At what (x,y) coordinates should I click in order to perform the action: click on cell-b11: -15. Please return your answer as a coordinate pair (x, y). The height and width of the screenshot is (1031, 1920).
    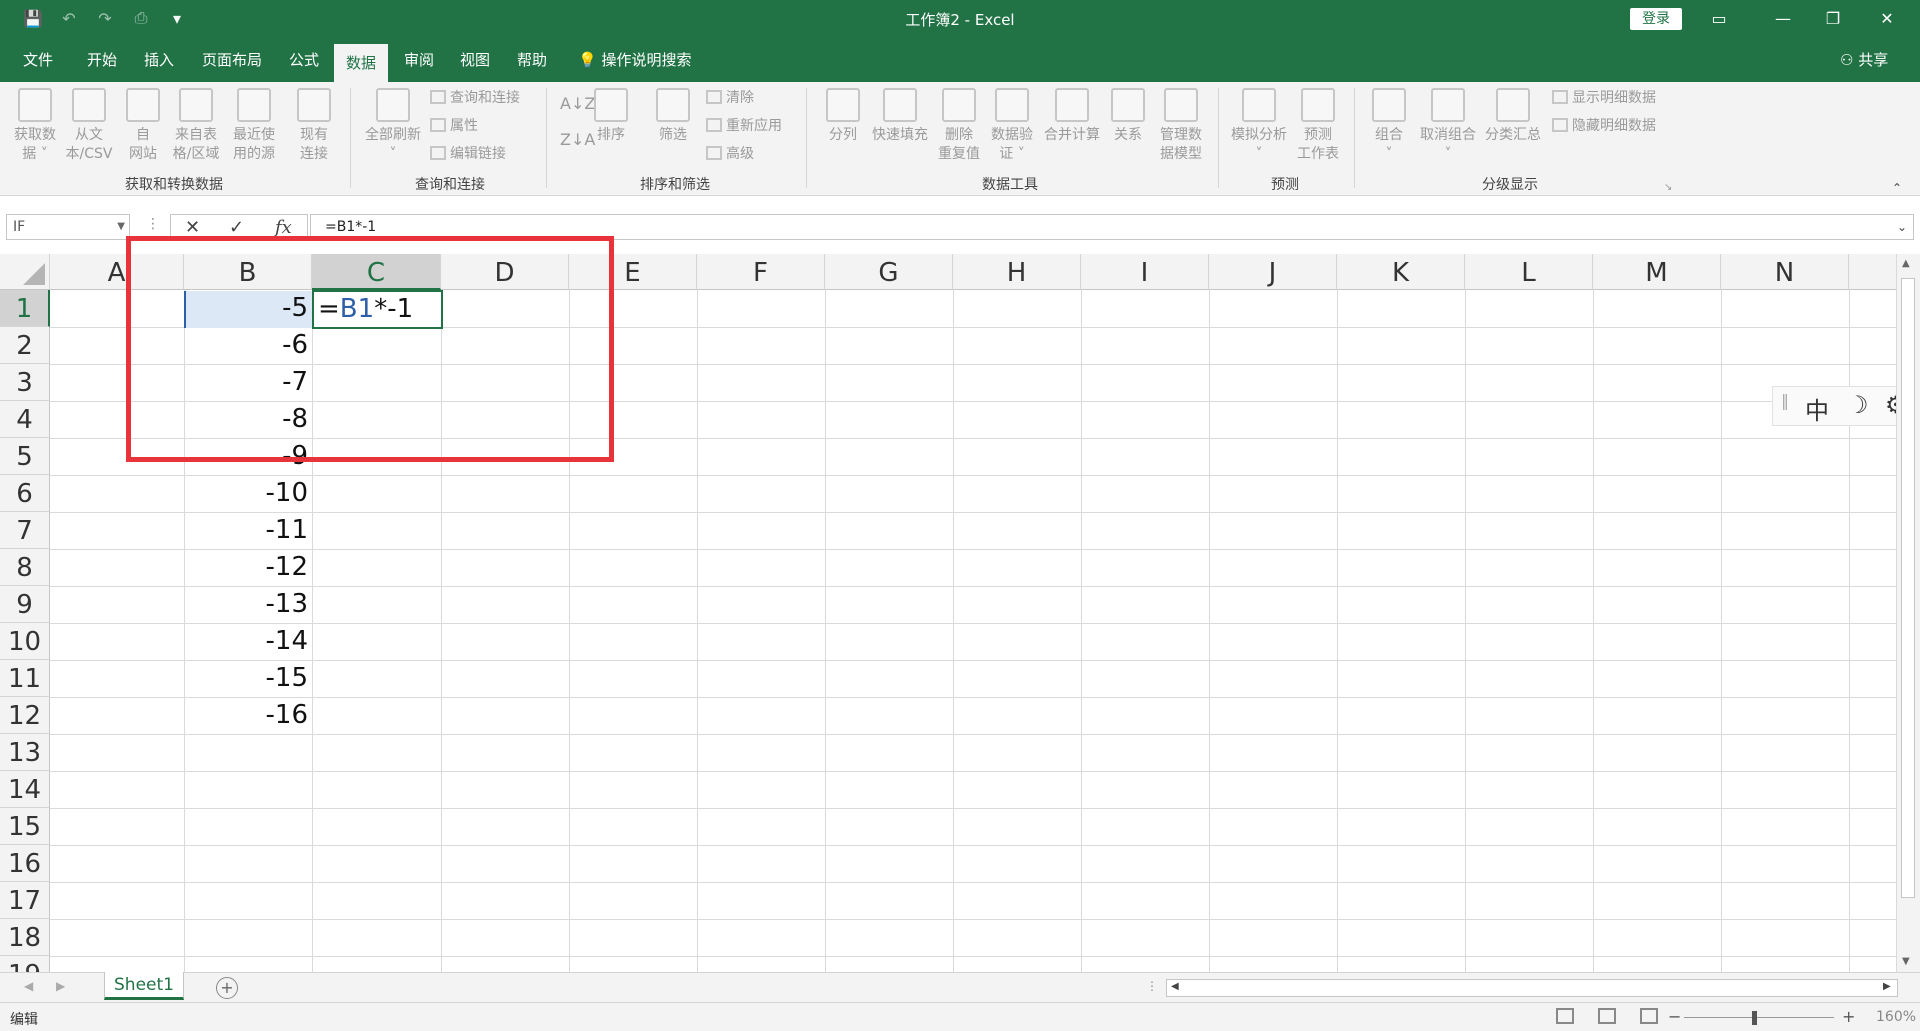
    Looking at the image, I should click on (246, 678).